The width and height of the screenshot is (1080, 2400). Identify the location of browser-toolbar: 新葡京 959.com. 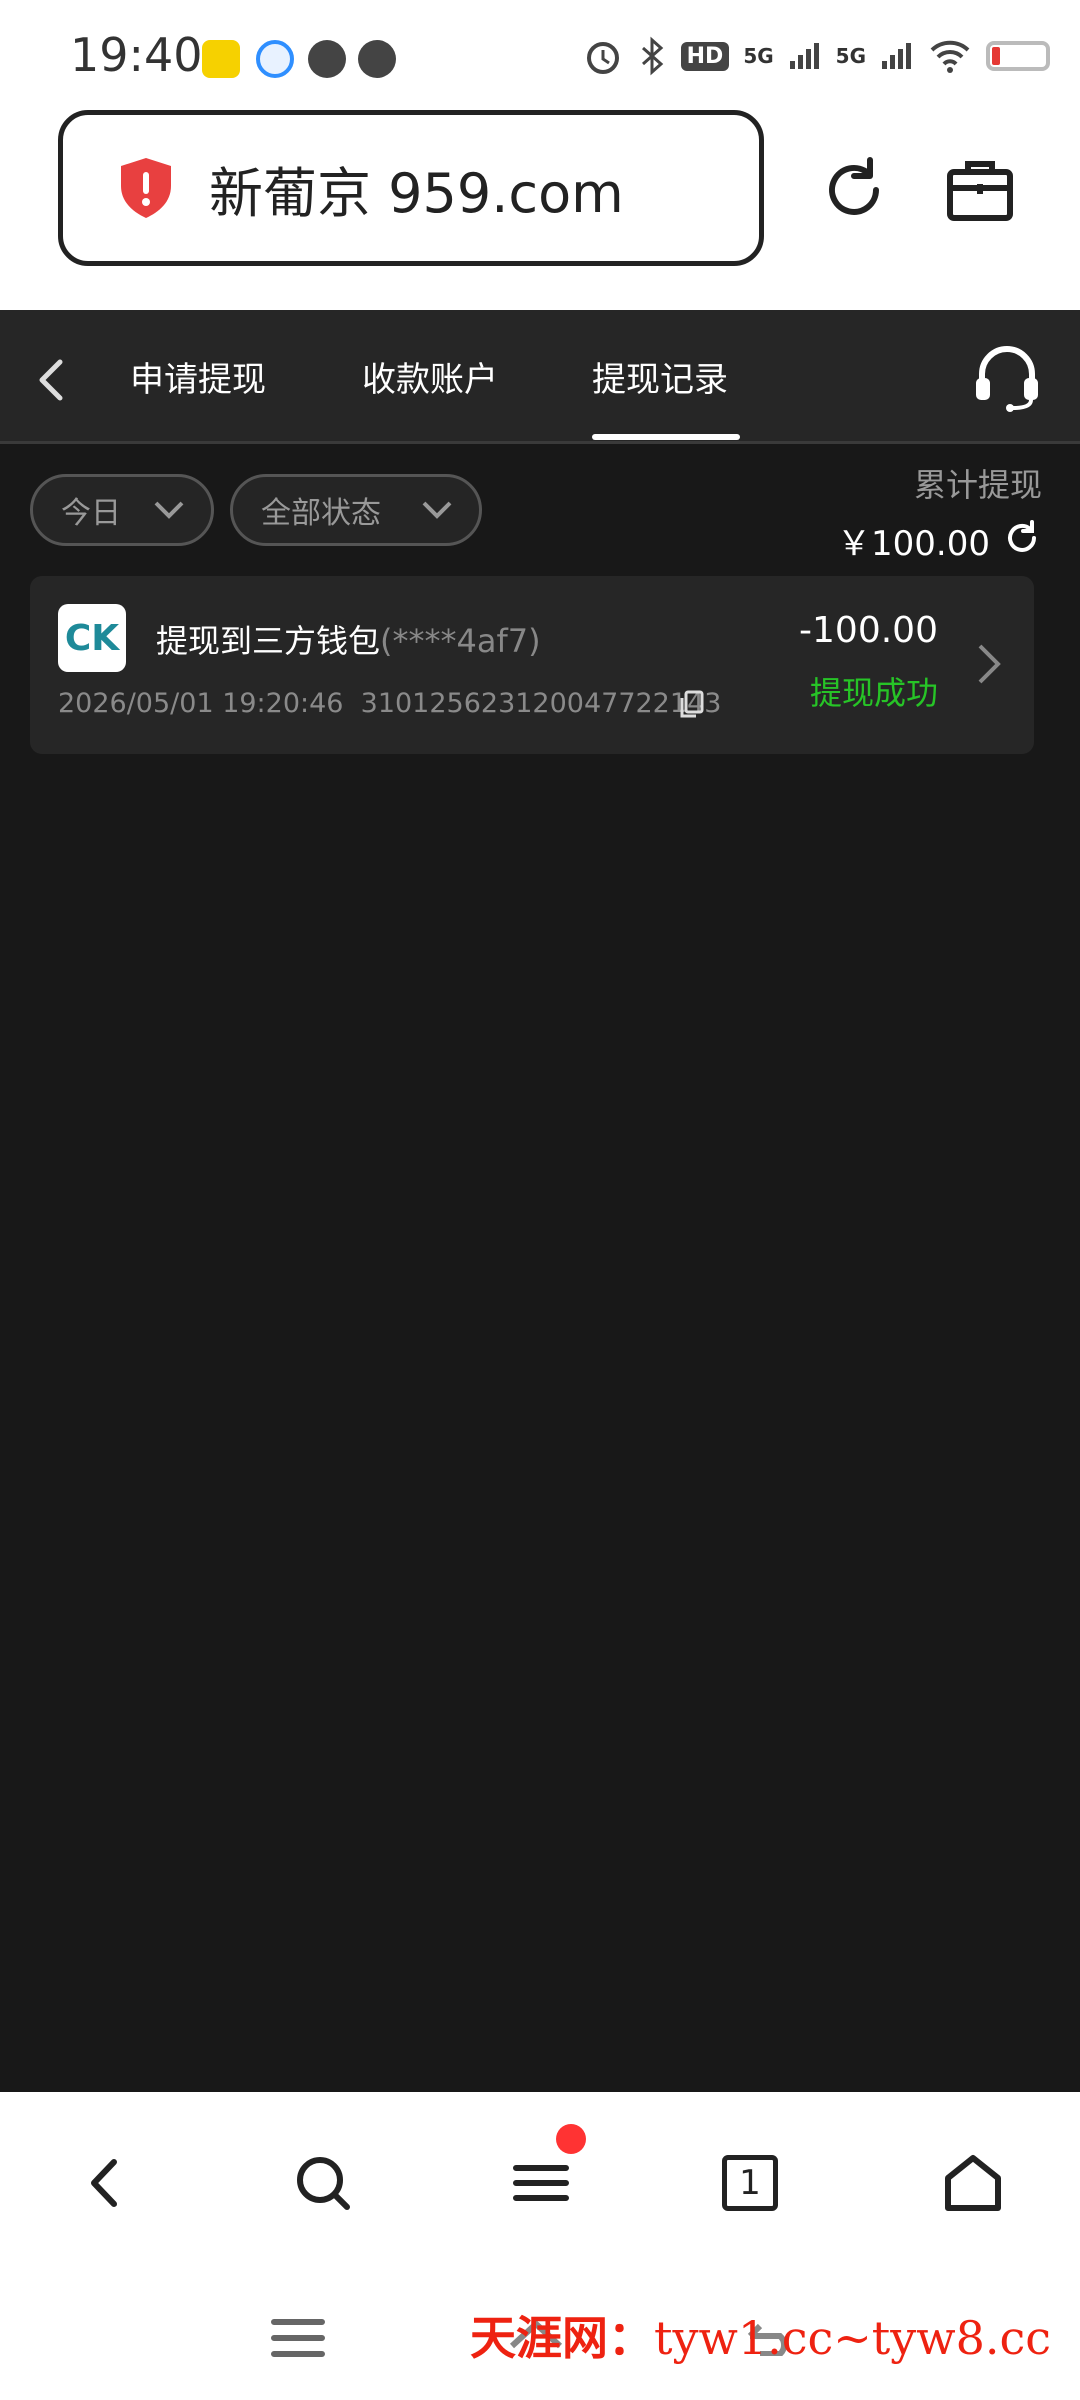
(540, 210).